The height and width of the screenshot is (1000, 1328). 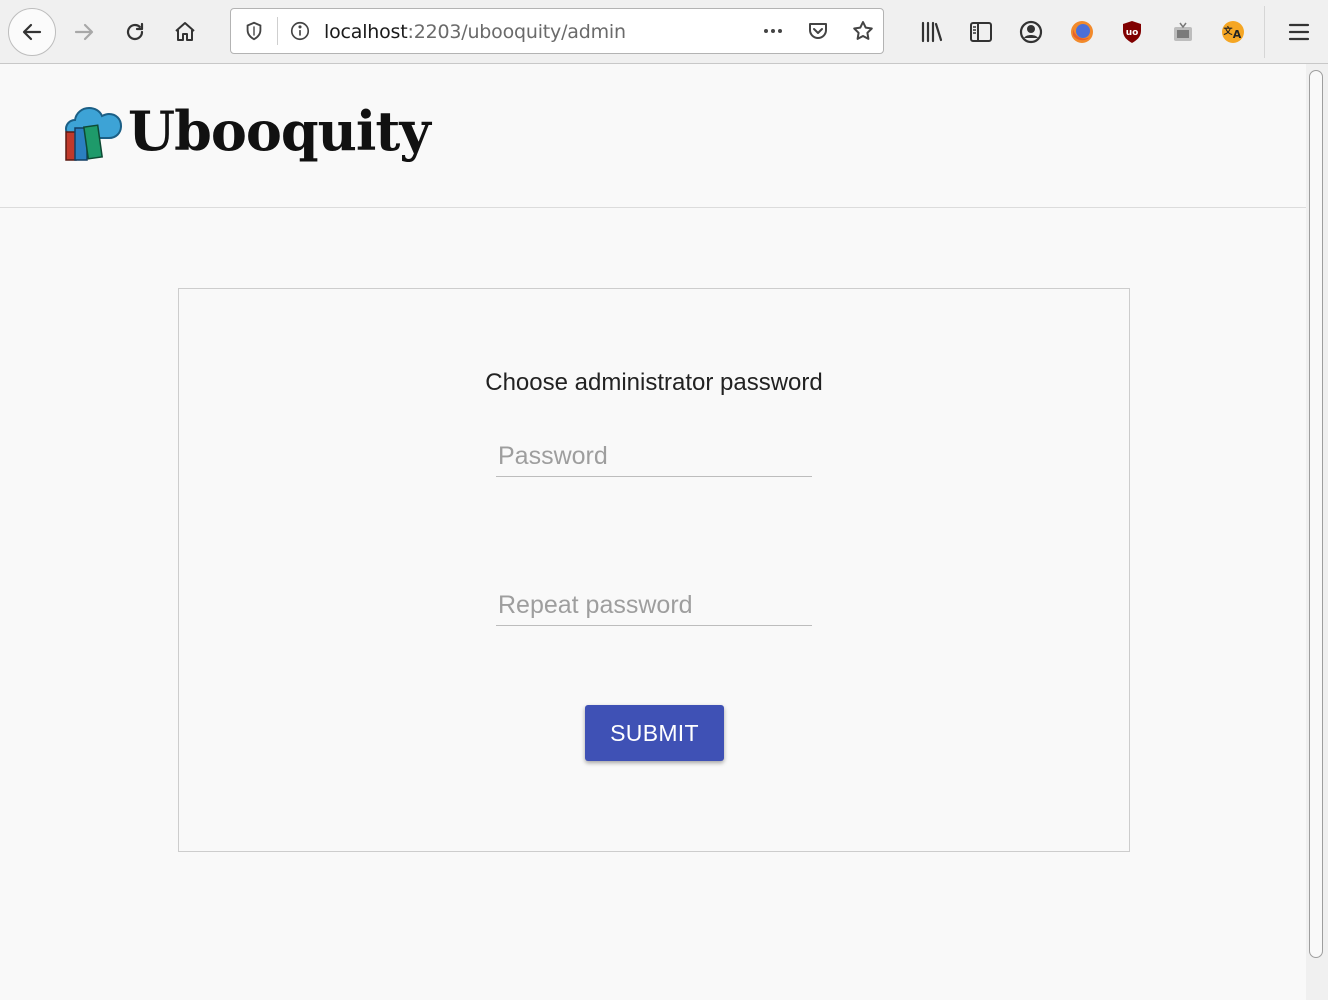 I want to click on browser-toolbar: localhost:2203/ubooquity/admin uo 文A, so click(x=664, y=32).